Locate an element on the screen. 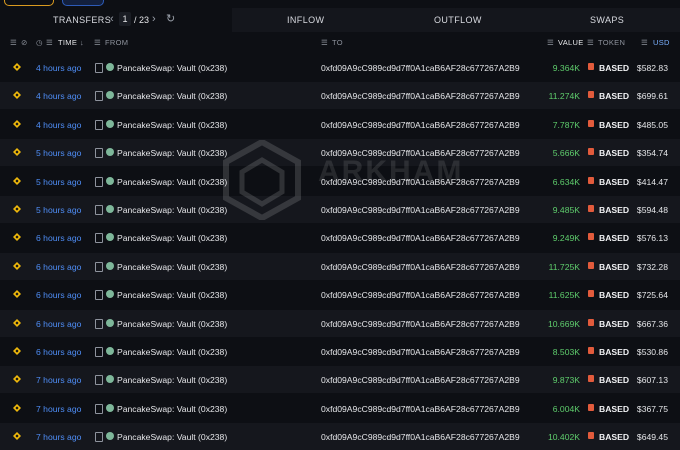 The image size is (680, 450). top-pill-button-blue is located at coordinates (83, 3).